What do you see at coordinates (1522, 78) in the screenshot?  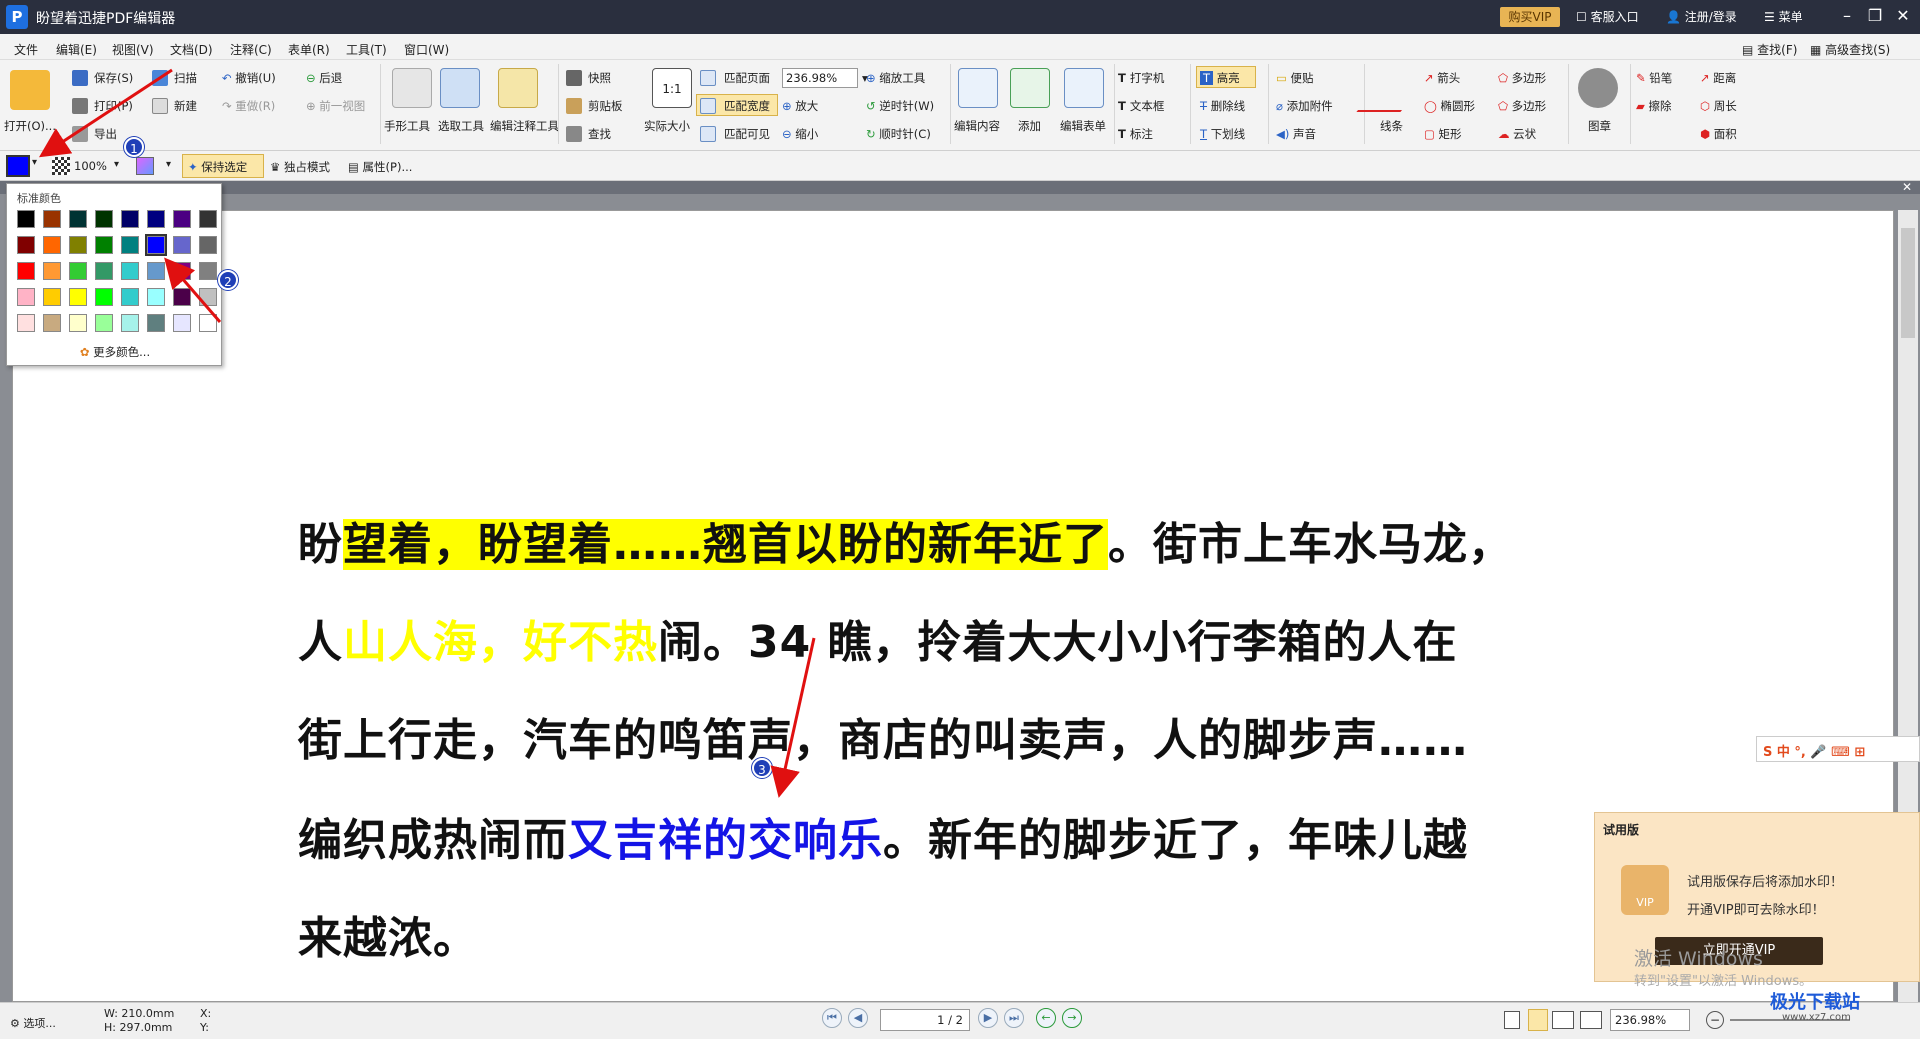 I see `polygon-button: ⬠ 多边形` at bounding box center [1522, 78].